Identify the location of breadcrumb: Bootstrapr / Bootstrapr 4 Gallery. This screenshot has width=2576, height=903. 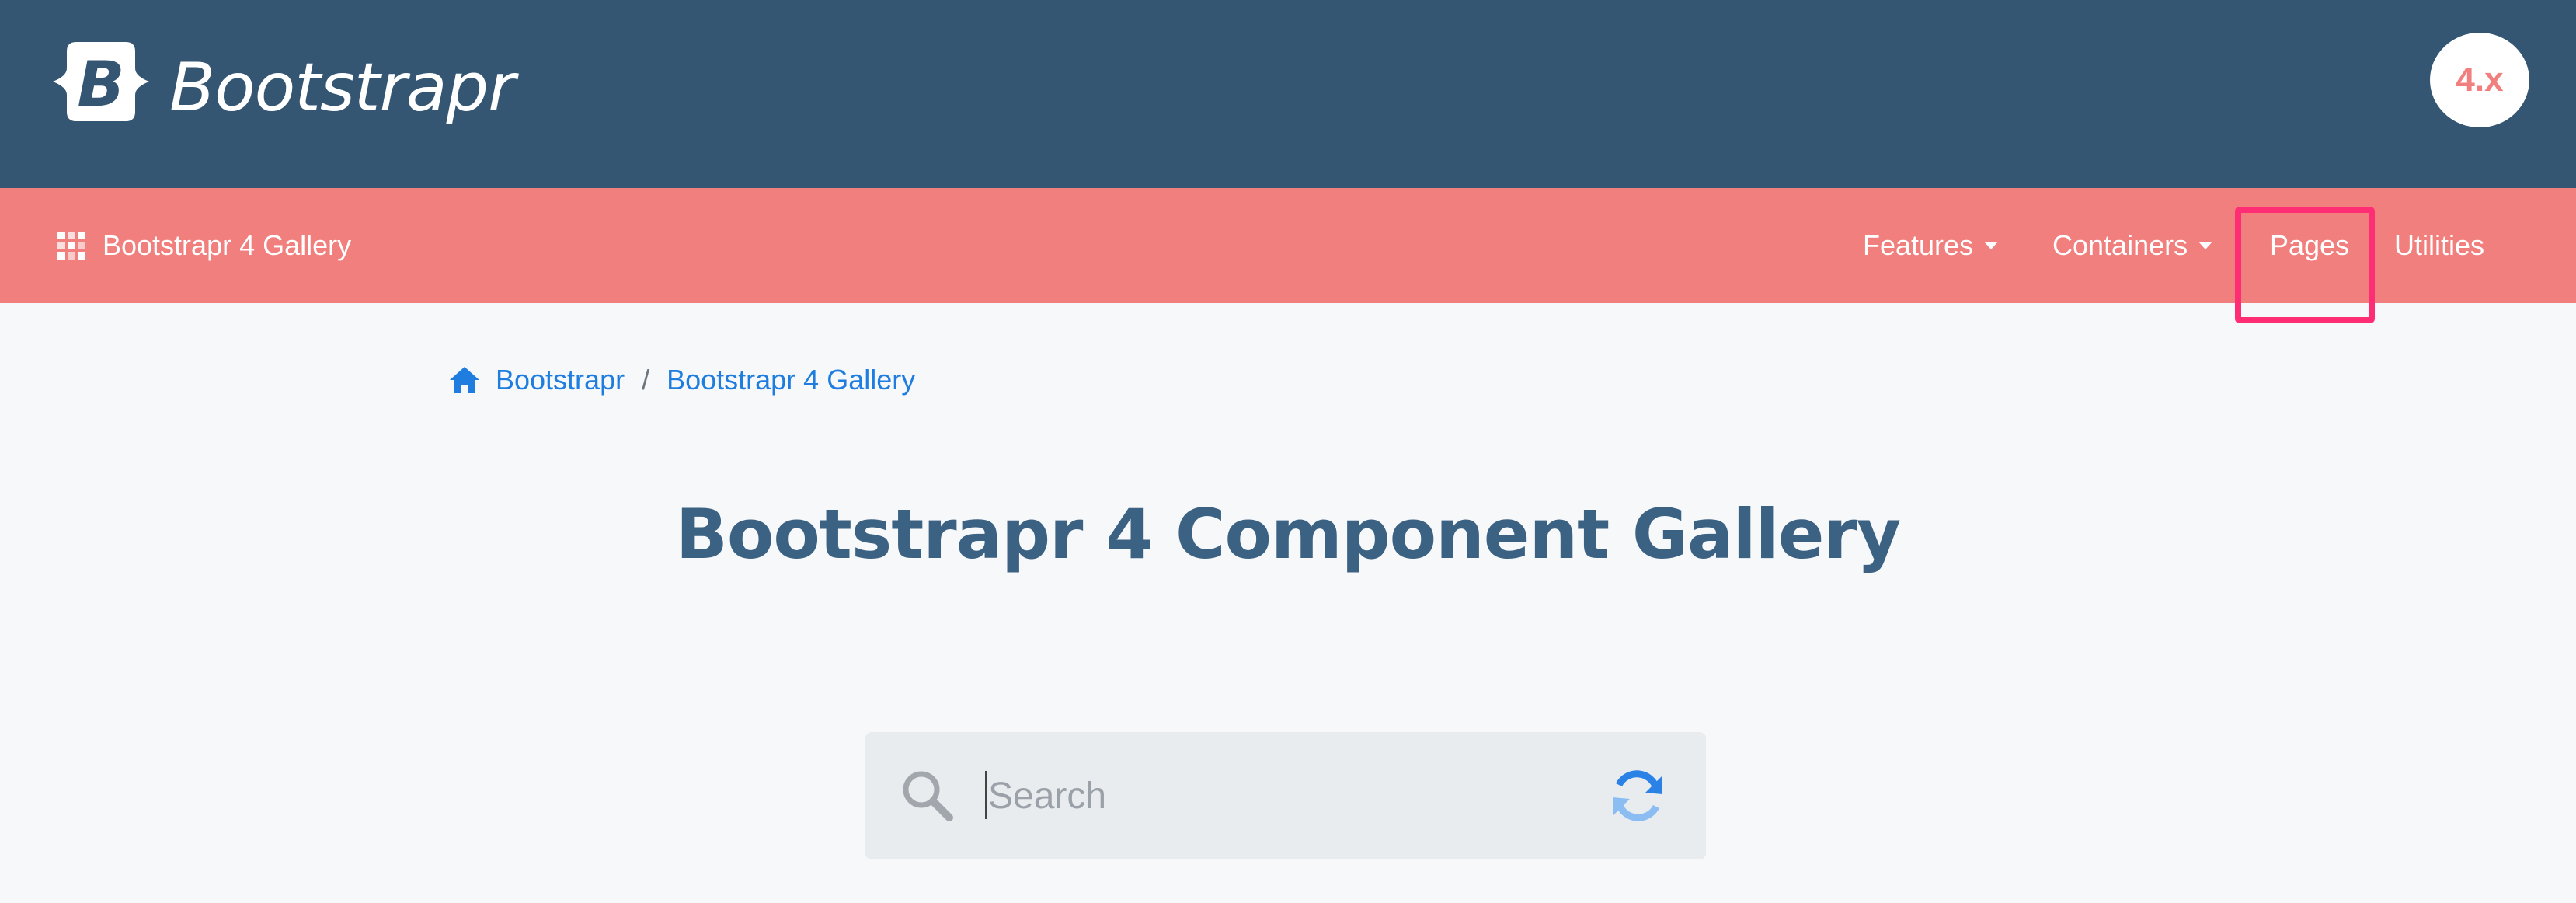
(681, 380).